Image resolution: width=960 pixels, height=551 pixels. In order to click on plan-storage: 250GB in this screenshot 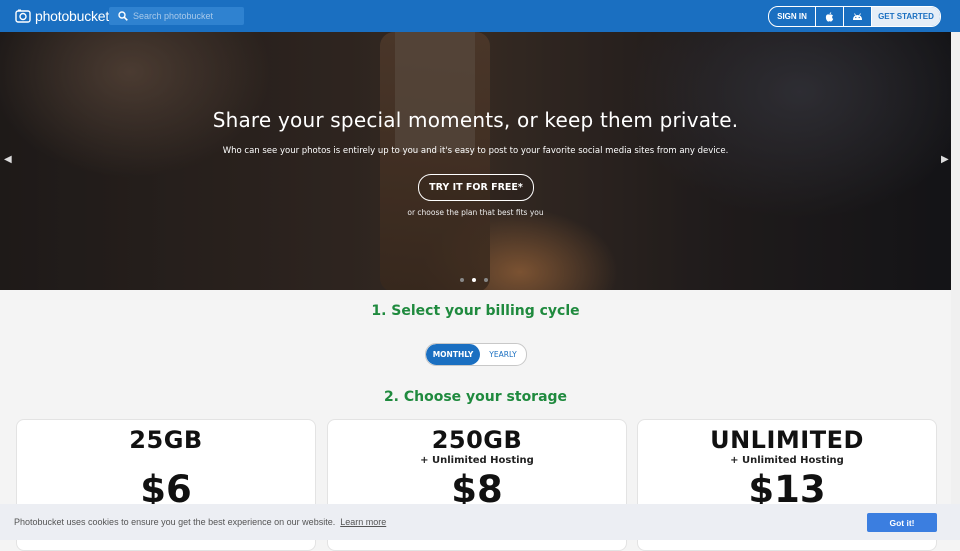, I will do `click(477, 440)`.